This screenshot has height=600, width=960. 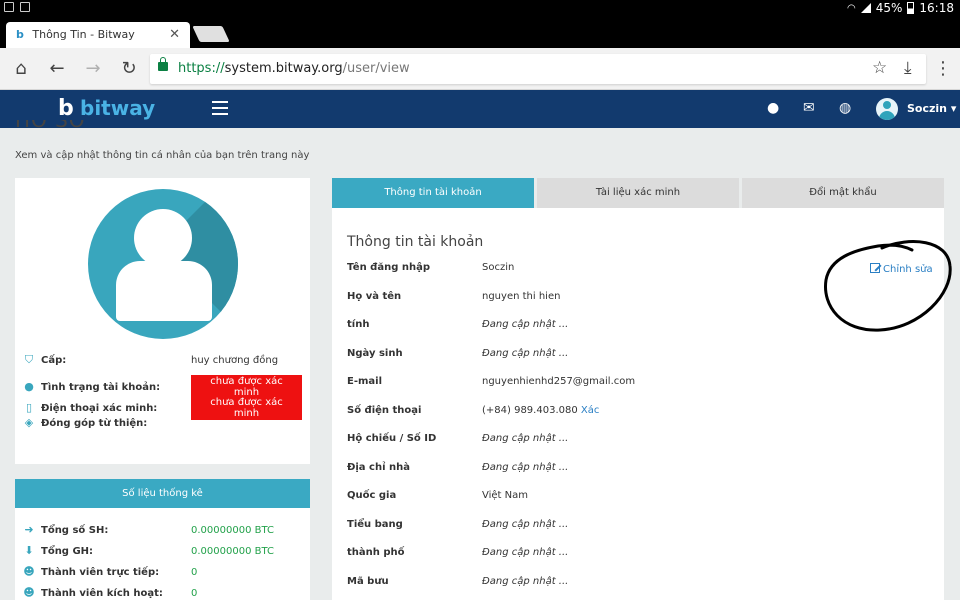 I want to click on profile-row-level: ⛉ Cấp: huy chương đồng, so click(x=151, y=359).